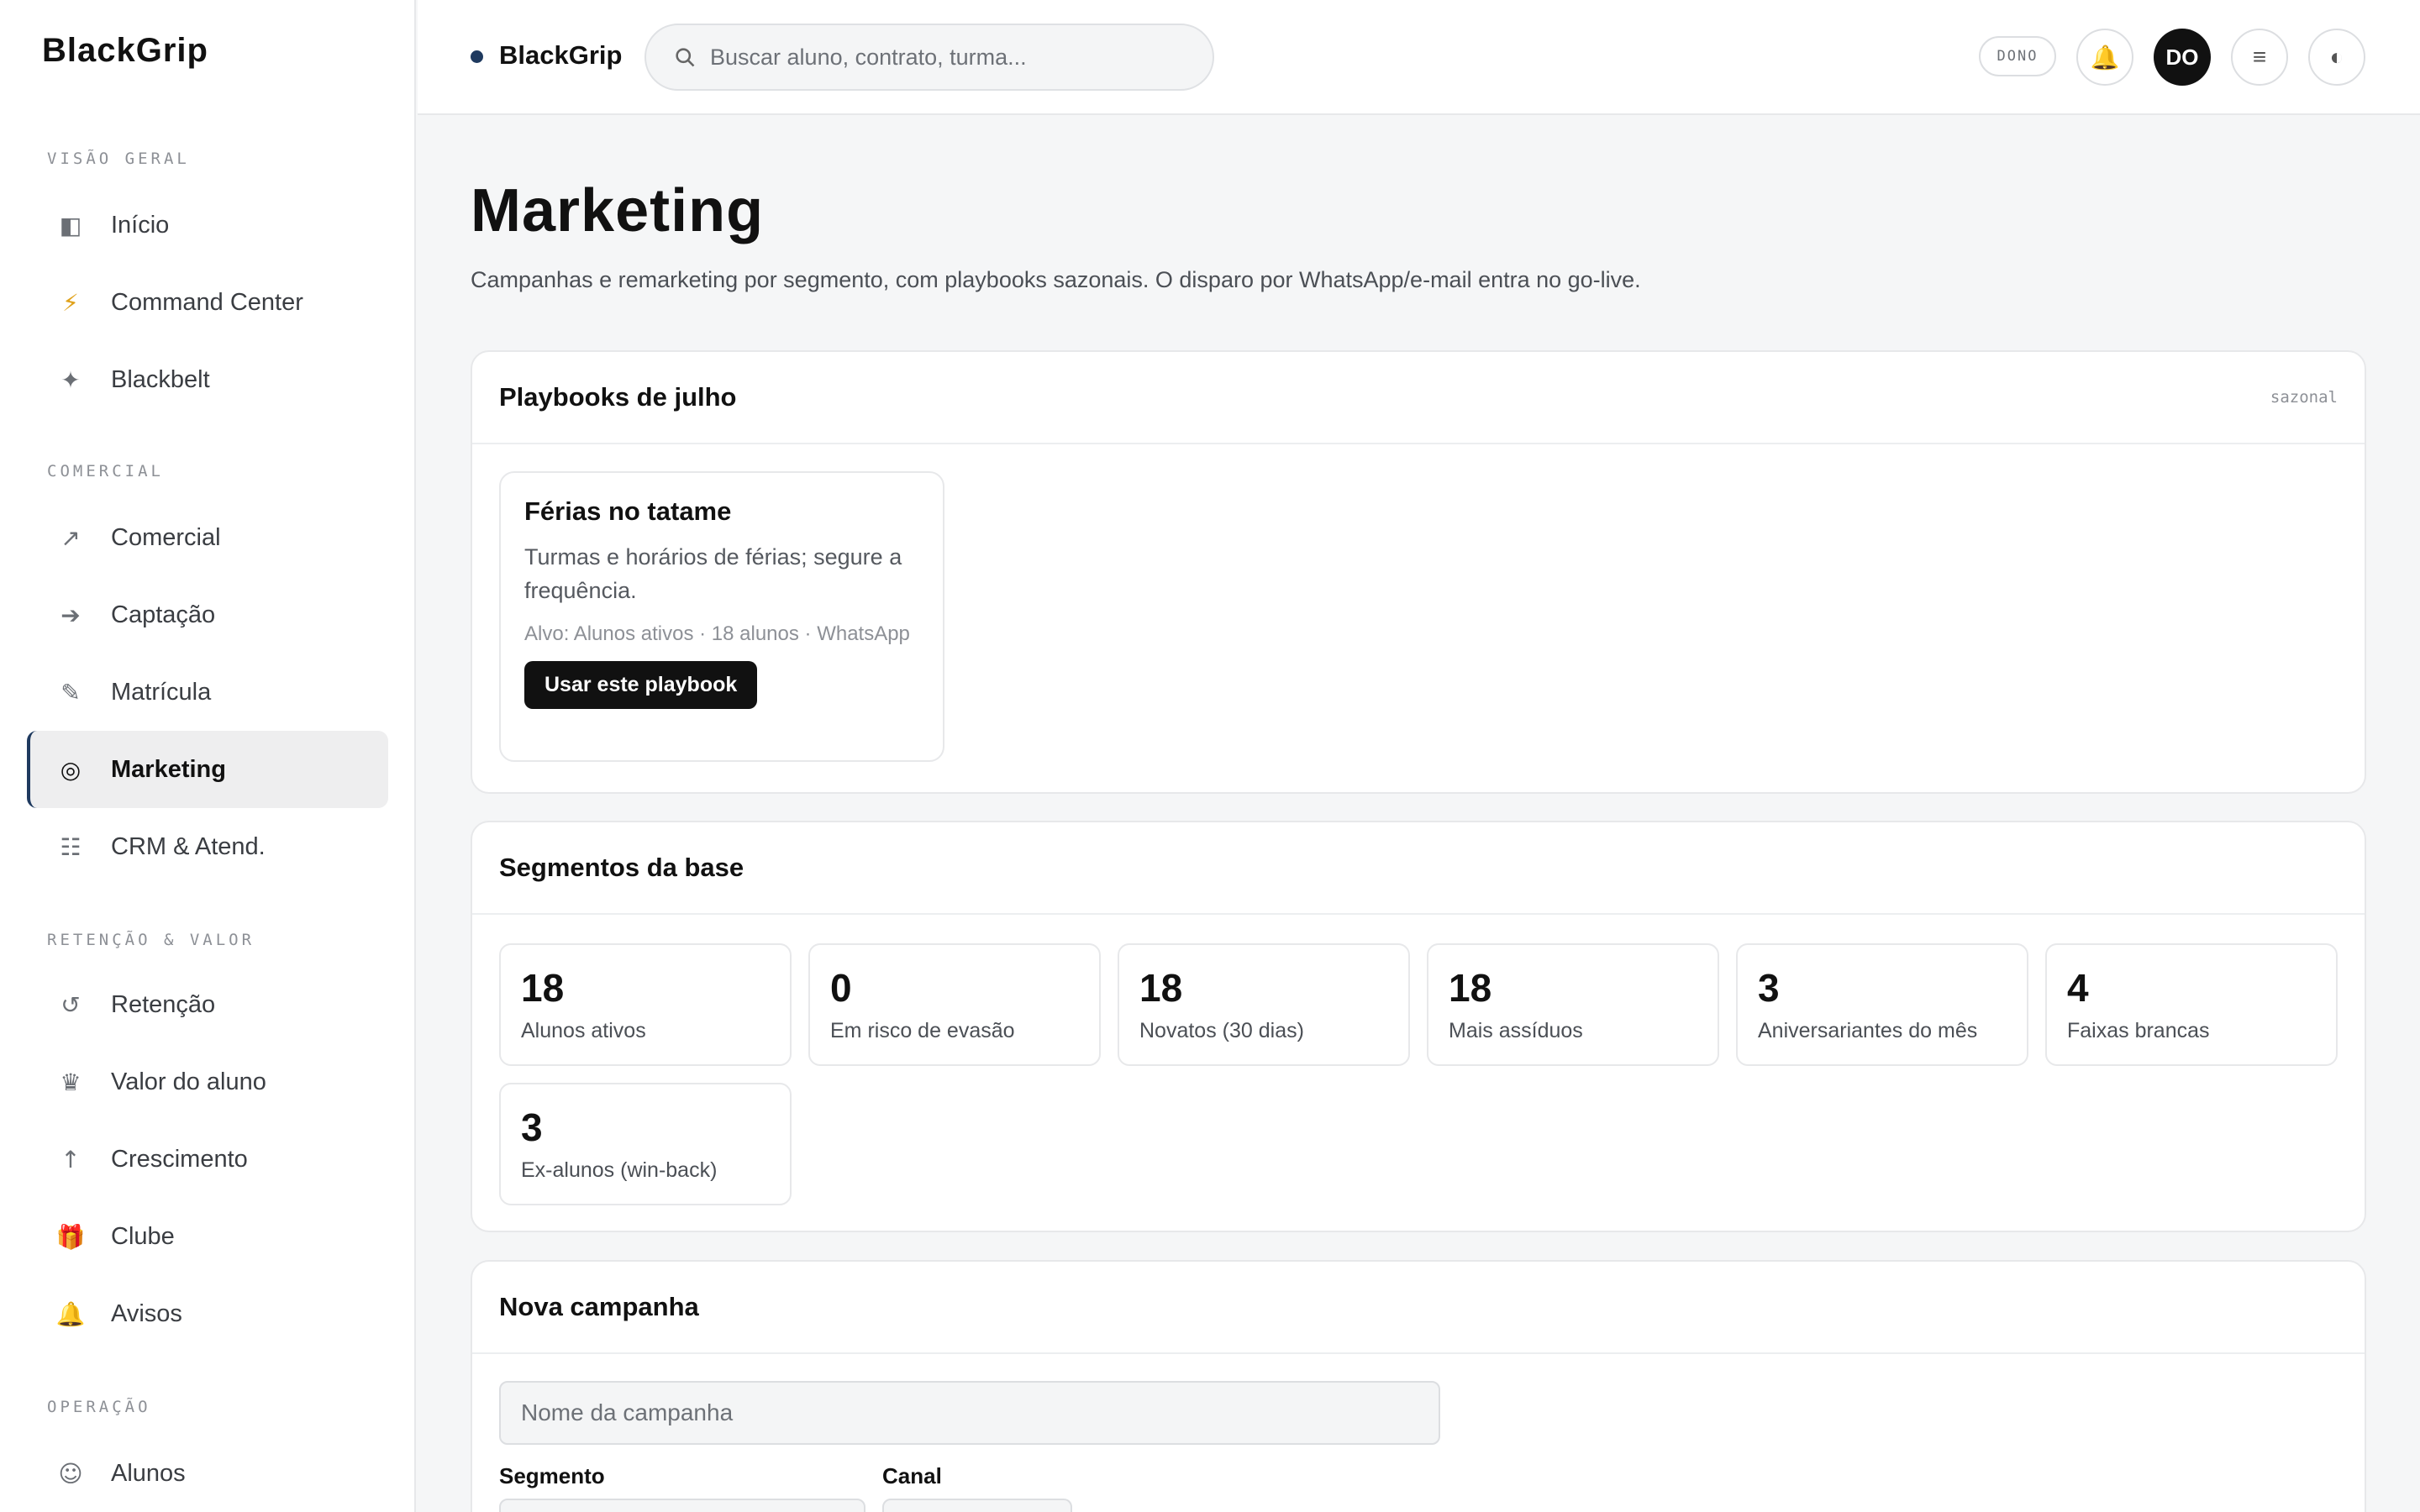 Image resolution: width=2420 pixels, height=1512 pixels. I want to click on topbar: BlackGrip DONO 🔔 DO ≡ ◐, so click(1419, 57).